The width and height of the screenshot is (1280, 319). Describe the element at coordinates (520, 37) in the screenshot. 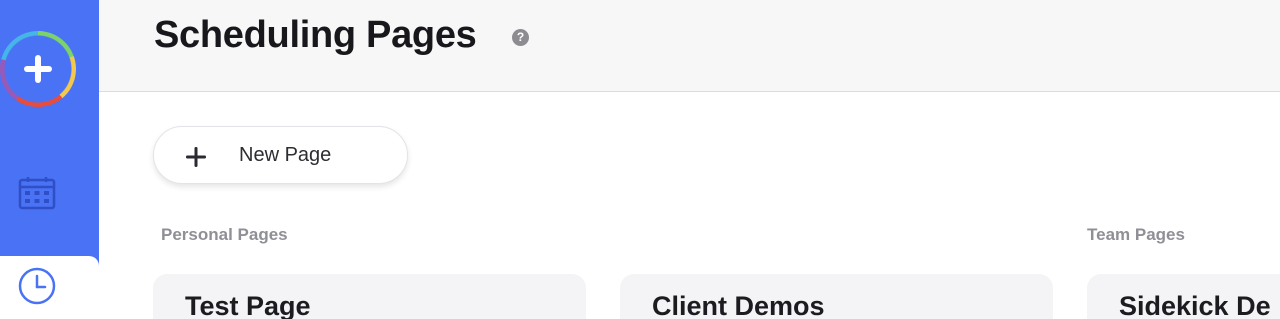

I see `help-icon: ?` at that location.